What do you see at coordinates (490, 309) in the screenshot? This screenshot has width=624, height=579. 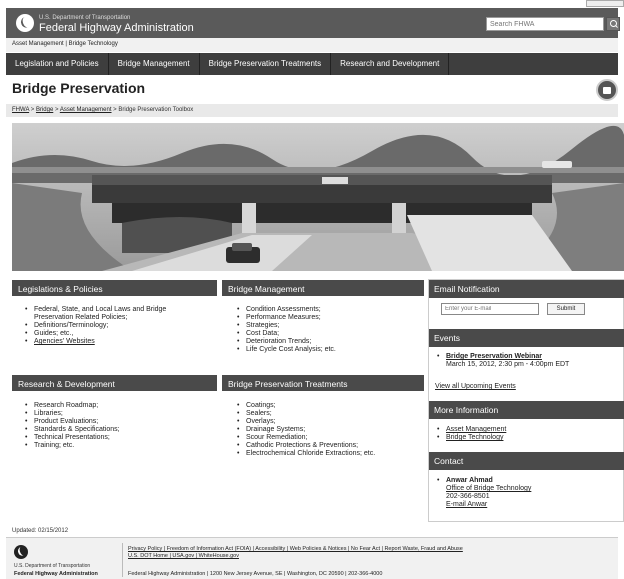 I see `email-field` at bounding box center [490, 309].